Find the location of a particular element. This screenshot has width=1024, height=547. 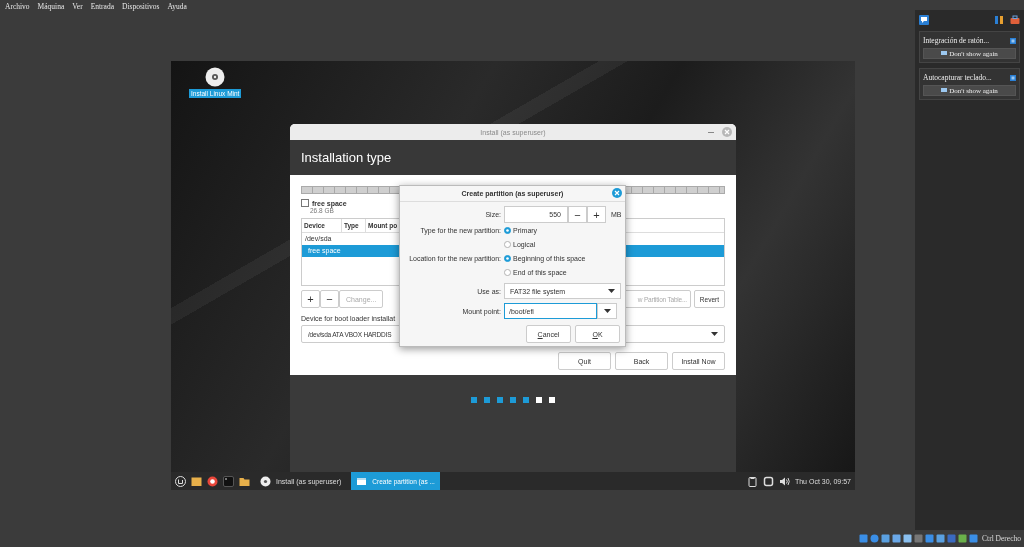

square-icon is located at coordinates (768, 481).